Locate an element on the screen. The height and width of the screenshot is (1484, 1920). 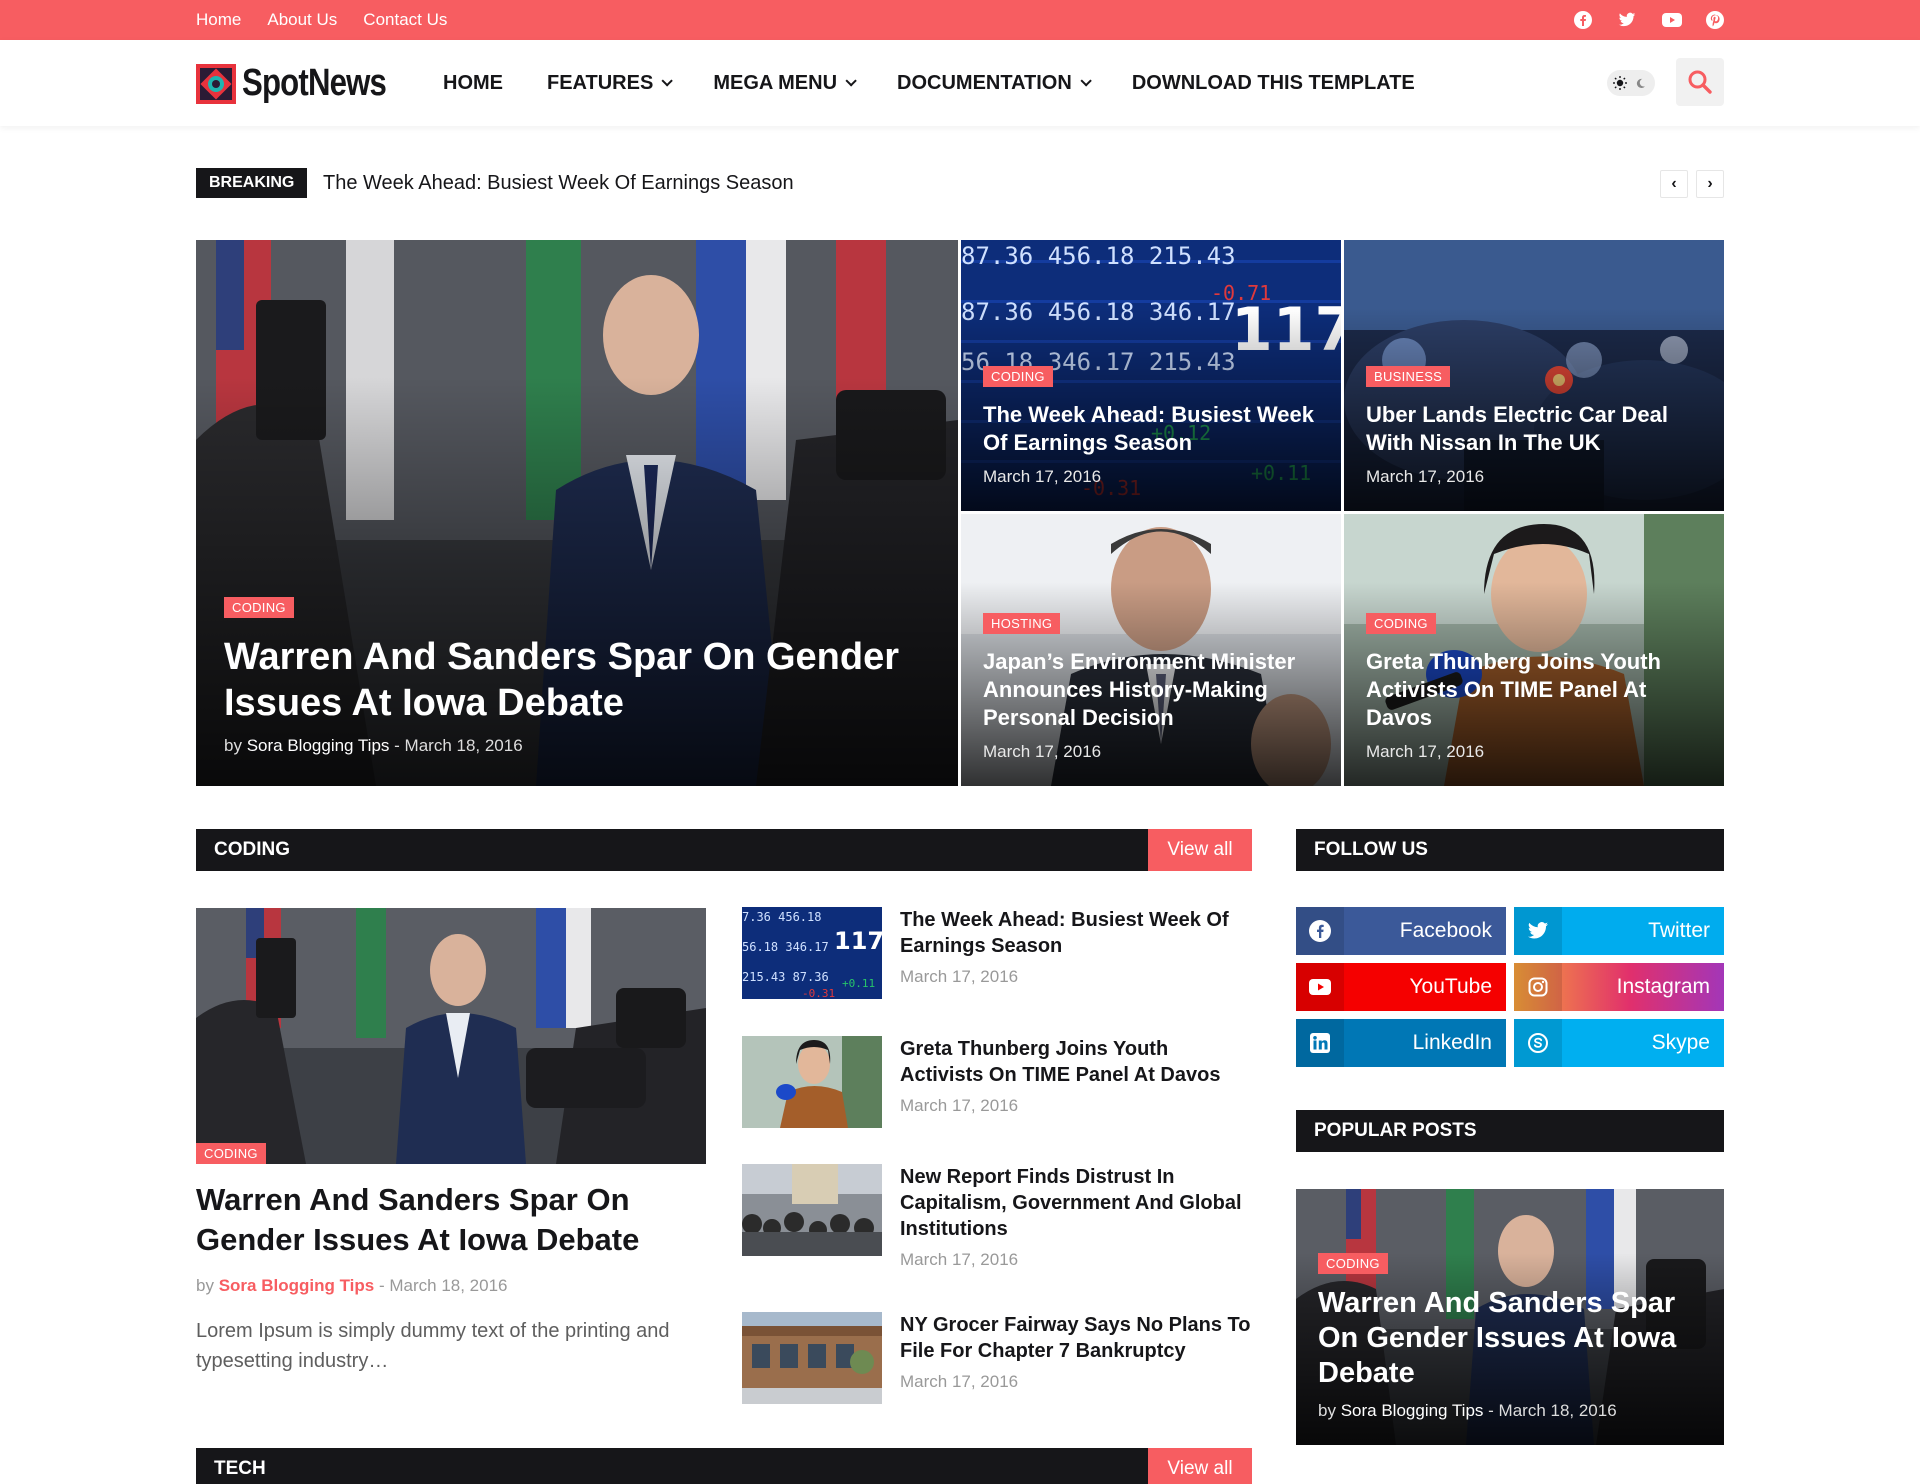
meta-by: by is located at coordinates (1327, 1410).